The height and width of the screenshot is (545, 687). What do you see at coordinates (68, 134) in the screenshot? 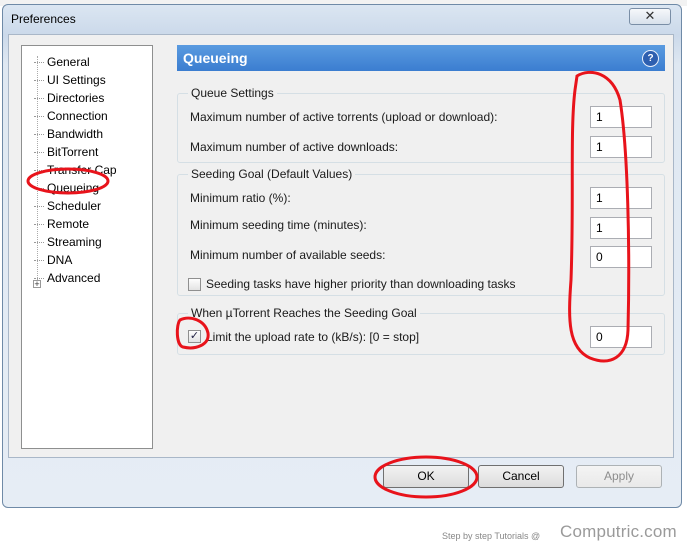
I see `tree-item-bandwidth: Bandwidth` at bounding box center [68, 134].